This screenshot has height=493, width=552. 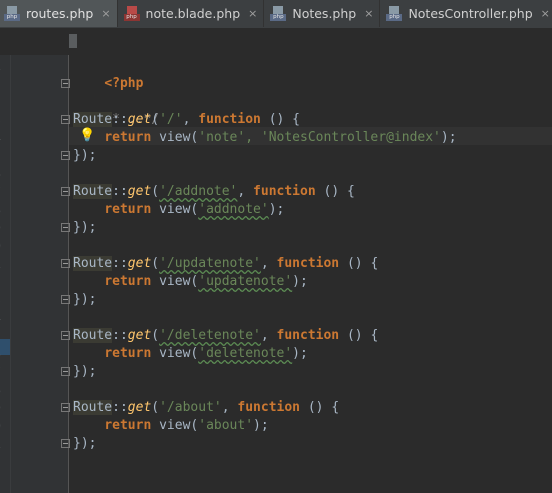 What do you see at coordinates (226, 425) in the screenshot?
I see `view-args: 'about'` at bounding box center [226, 425].